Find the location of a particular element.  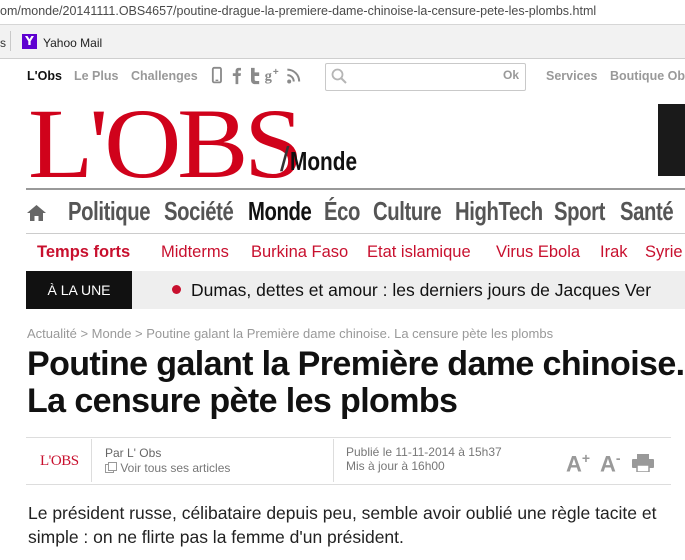

boutique-link: Boutique Obs is located at coordinates (647, 76).